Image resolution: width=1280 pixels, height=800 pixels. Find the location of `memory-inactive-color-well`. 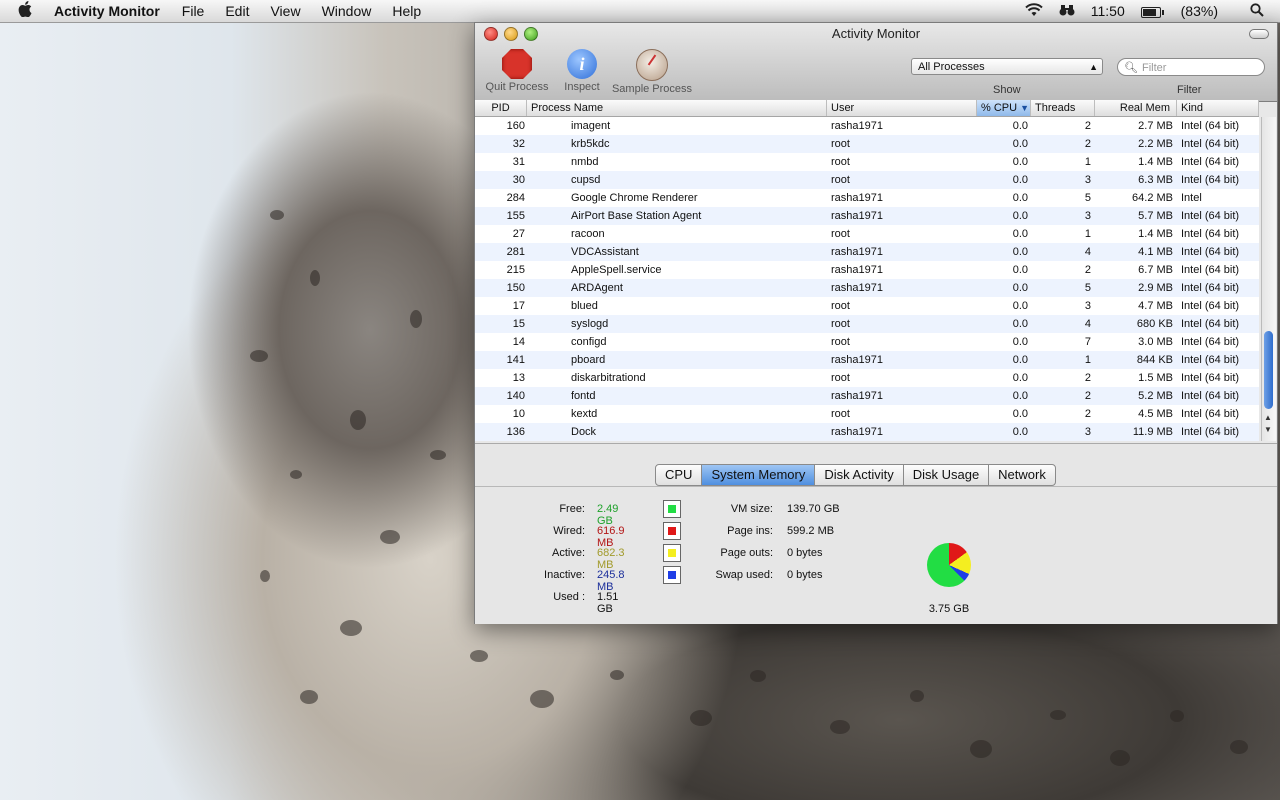

memory-inactive-color-well is located at coordinates (672, 575).